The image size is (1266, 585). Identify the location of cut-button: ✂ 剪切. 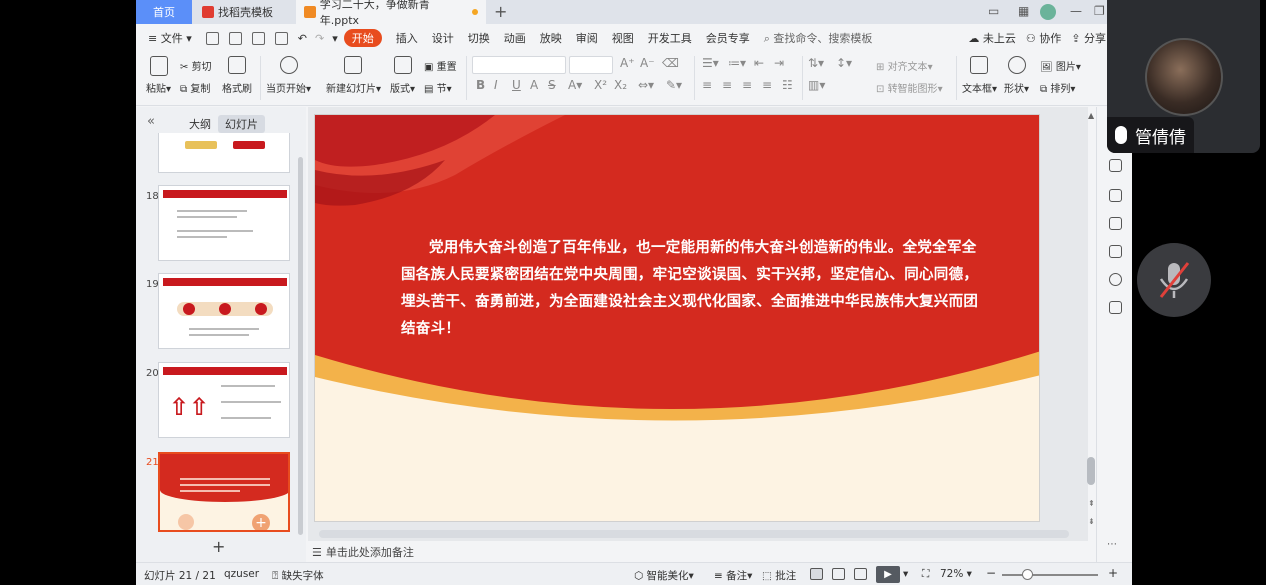
(196, 65).